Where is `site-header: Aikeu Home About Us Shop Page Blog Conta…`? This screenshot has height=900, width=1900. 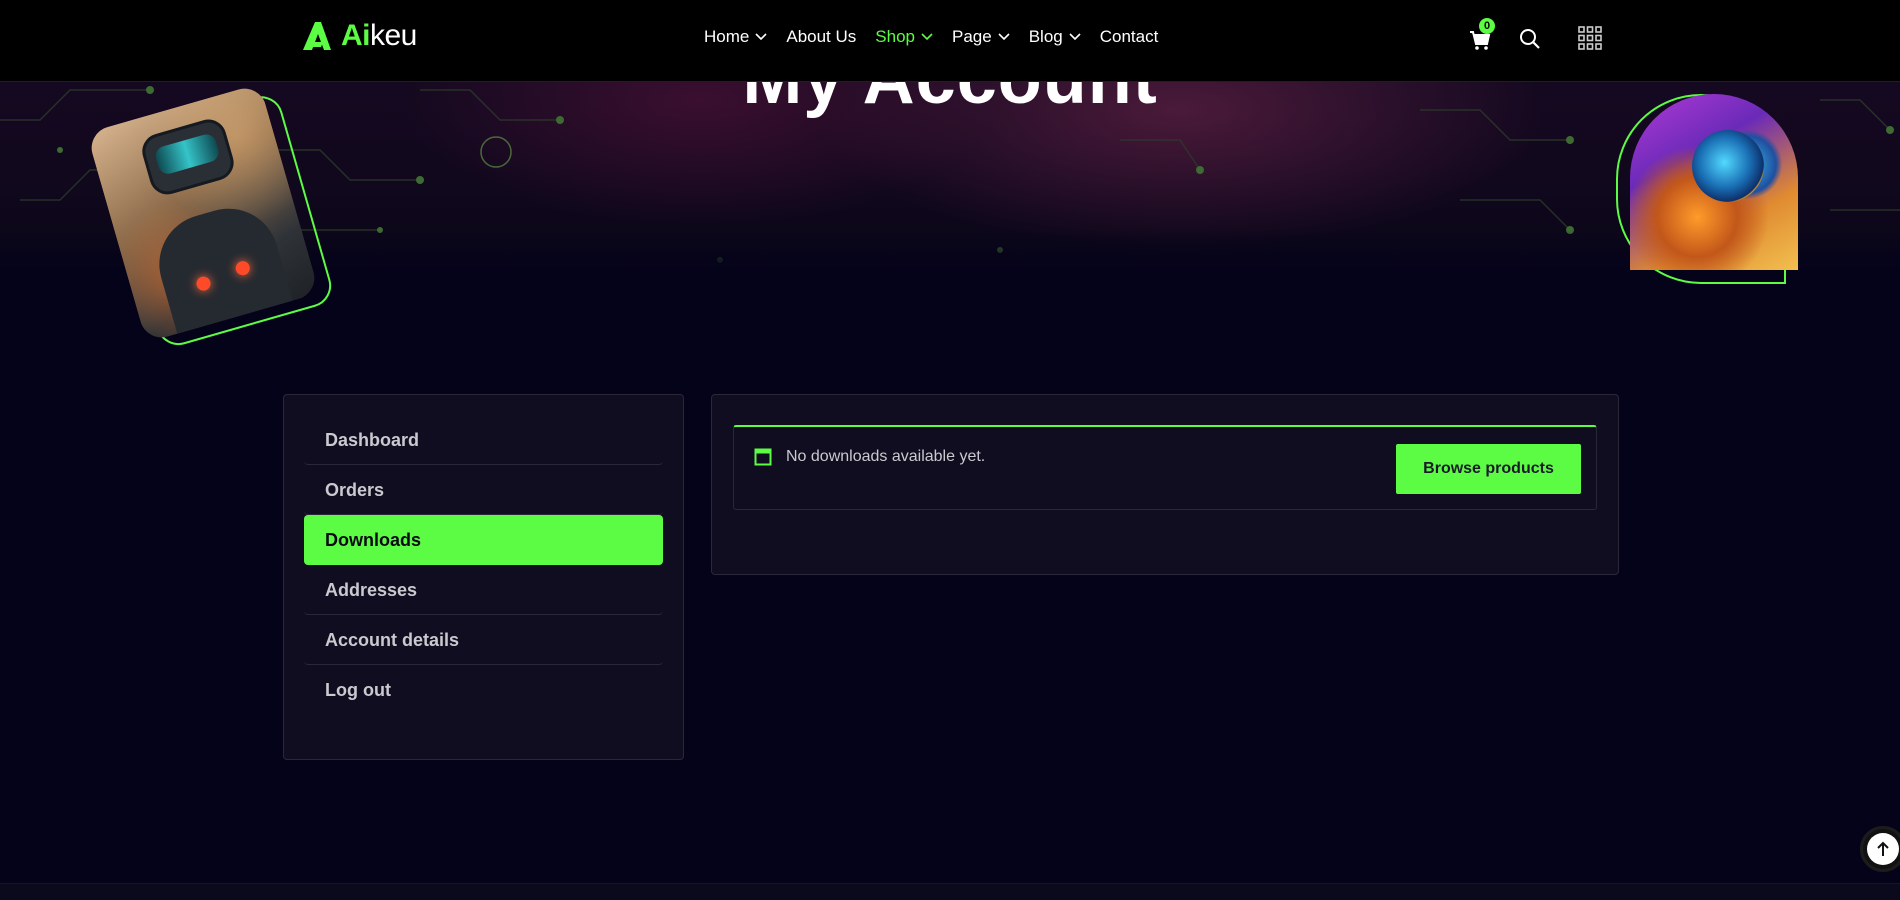
site-header: Aikeu Home About Us Shop Page Blog Conta… is located at coordinates (950, 41).